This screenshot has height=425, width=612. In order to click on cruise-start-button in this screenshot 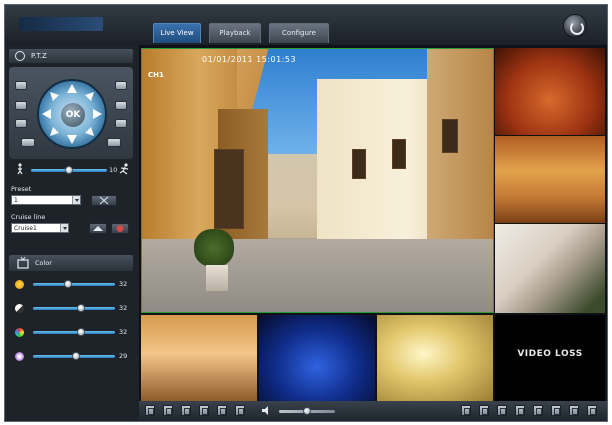, I will do `click(98, 228)`.